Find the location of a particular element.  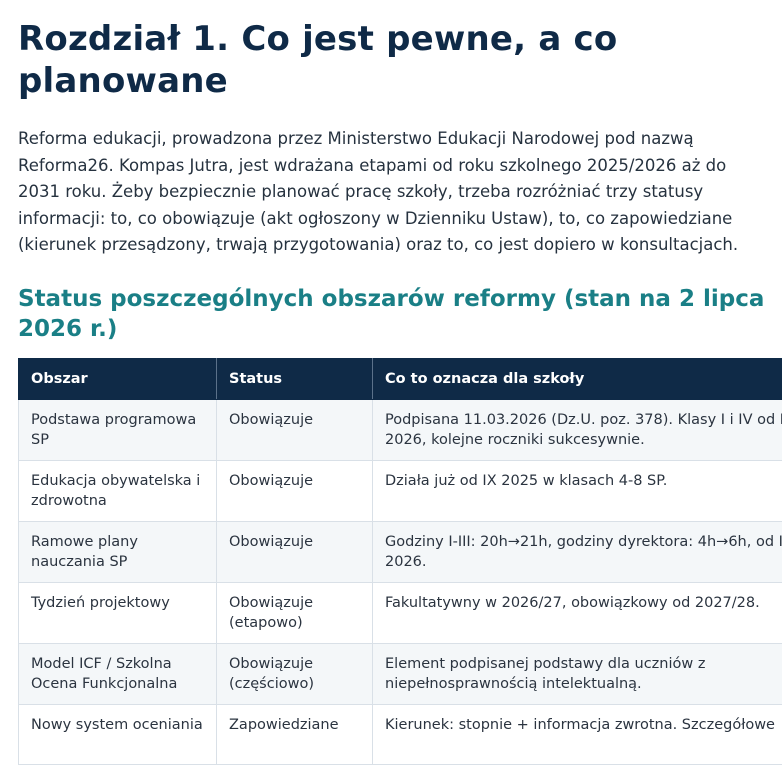

header-status: Status is located at coordinates (295, 378).